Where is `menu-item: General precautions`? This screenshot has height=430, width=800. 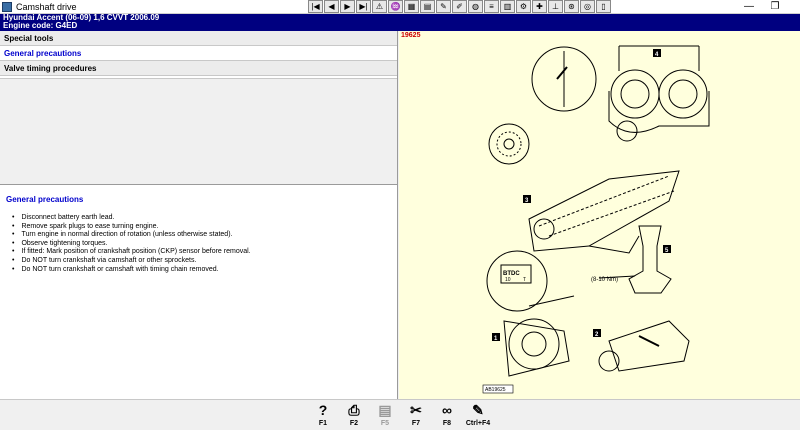 menu-item: General precautions is located at coordinates (198, 53).